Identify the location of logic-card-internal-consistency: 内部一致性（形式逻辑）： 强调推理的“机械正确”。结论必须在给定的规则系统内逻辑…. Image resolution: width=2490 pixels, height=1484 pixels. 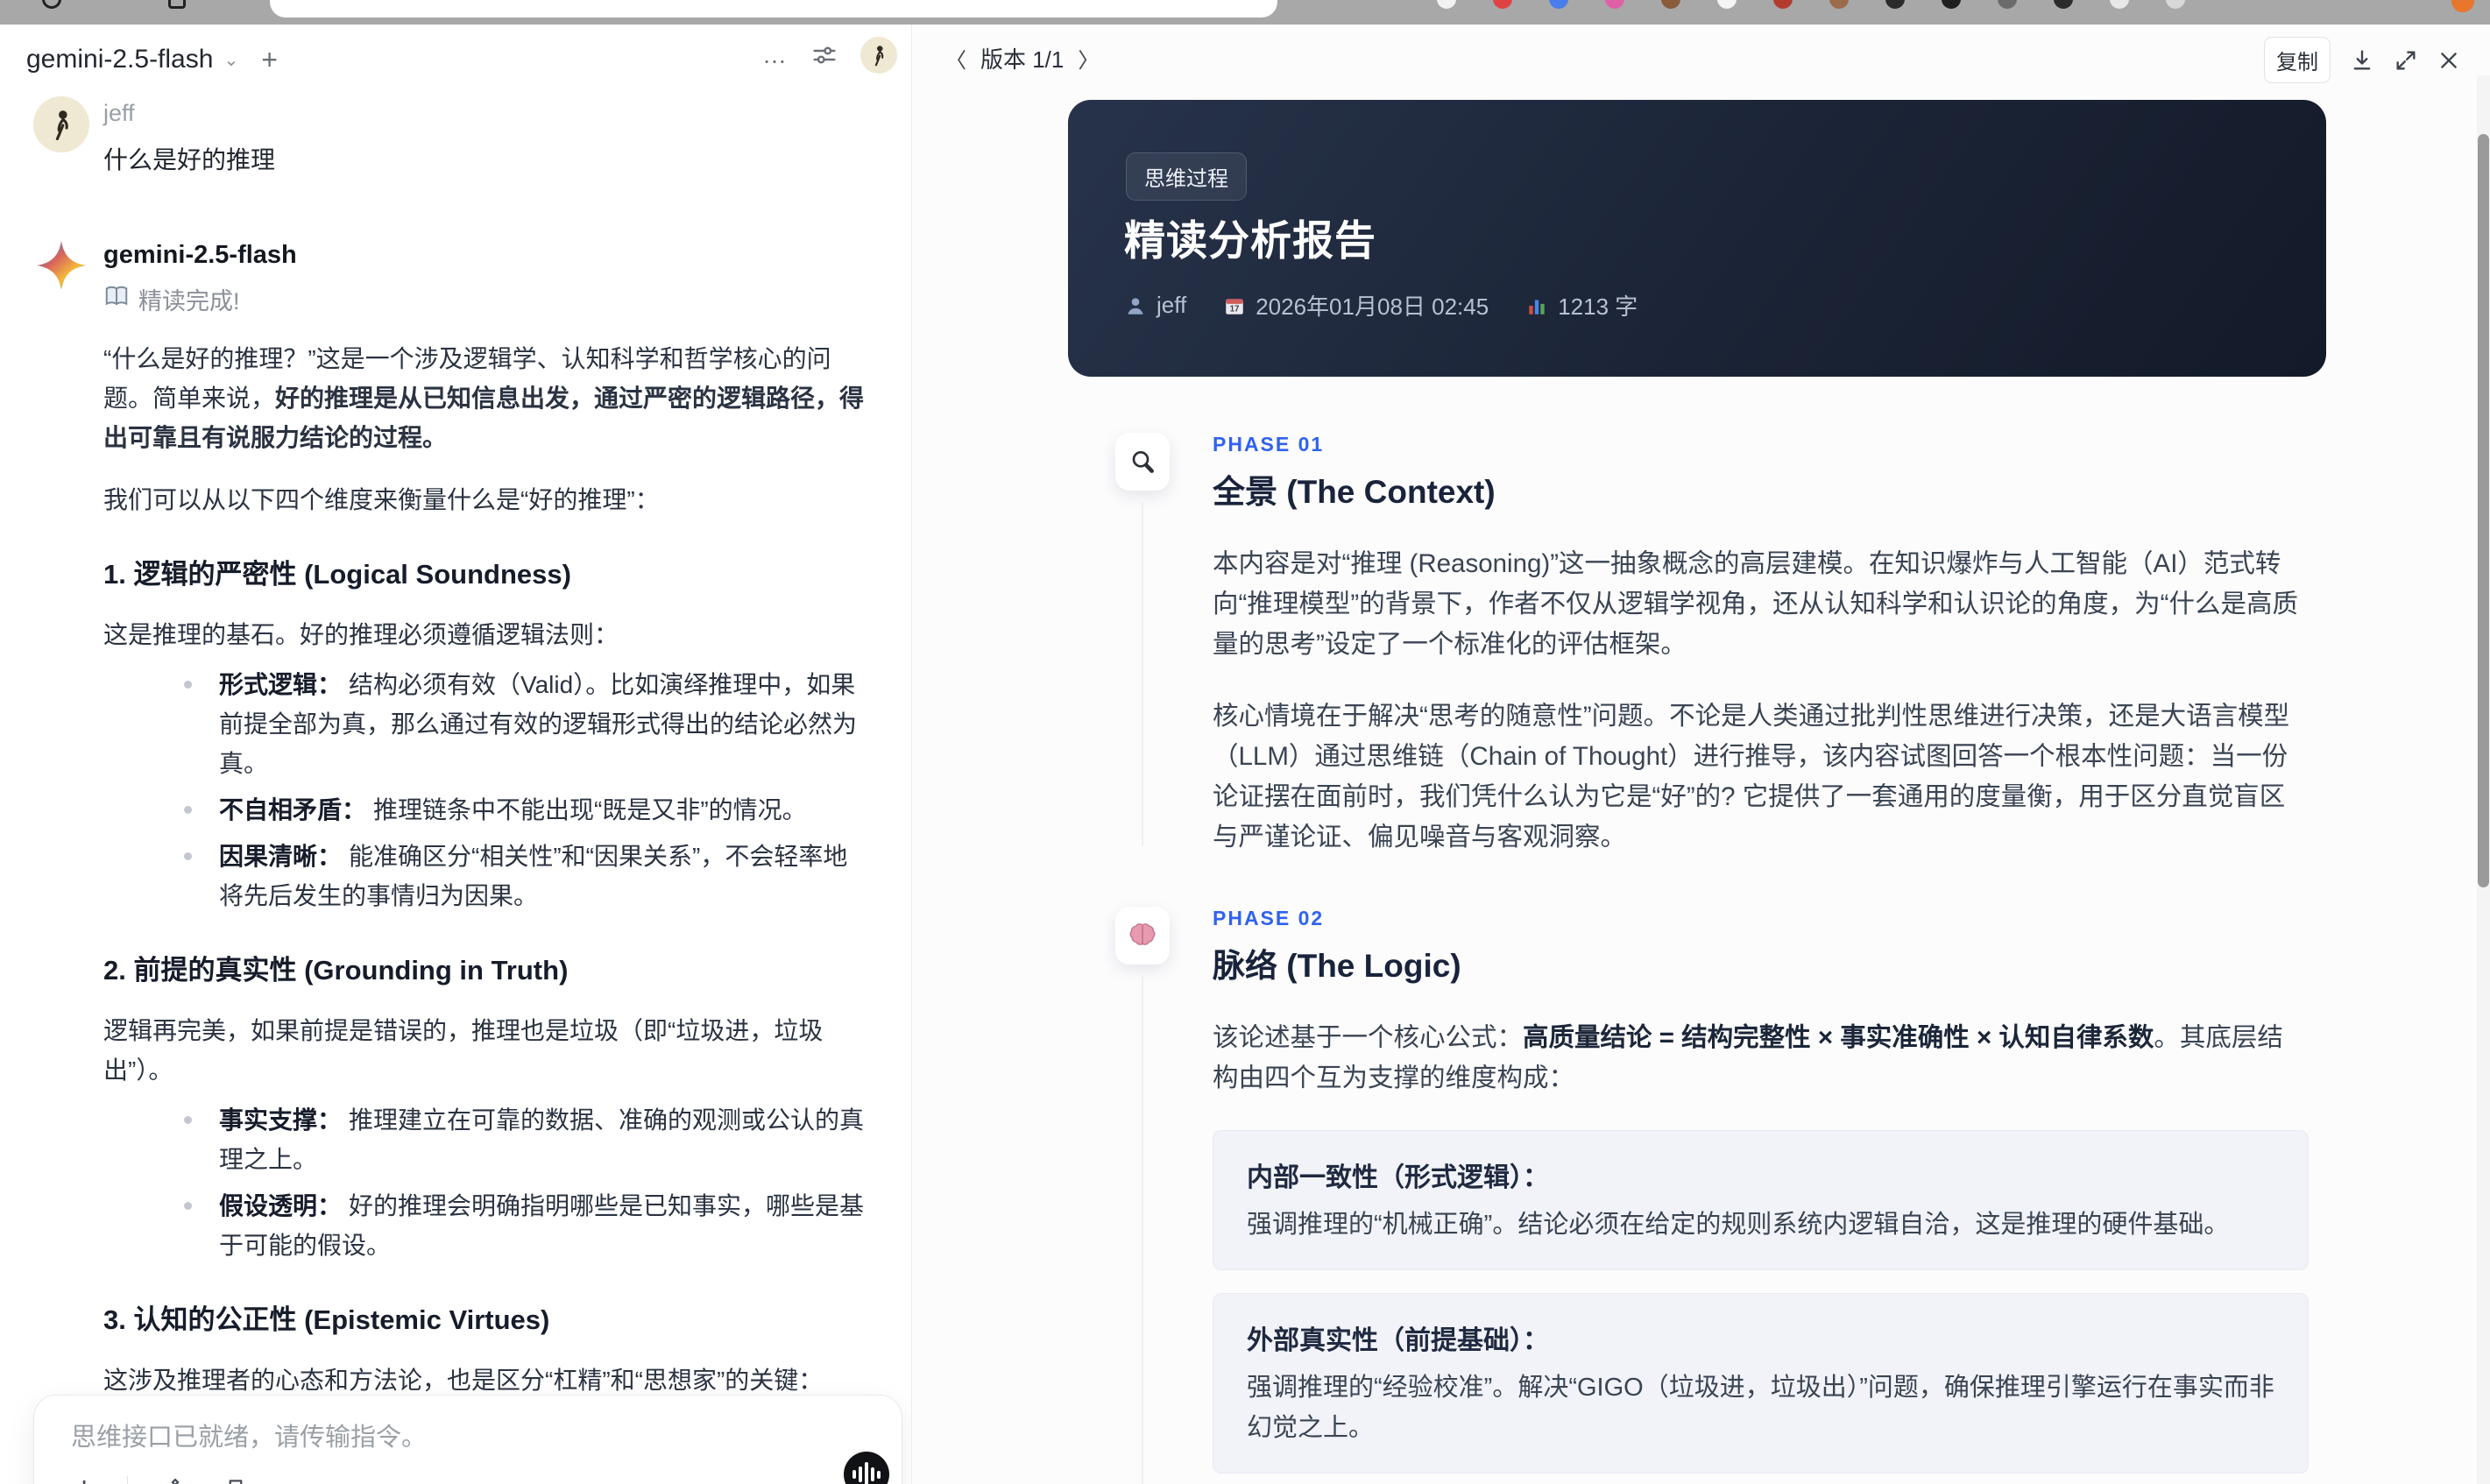
(1761, 1200).